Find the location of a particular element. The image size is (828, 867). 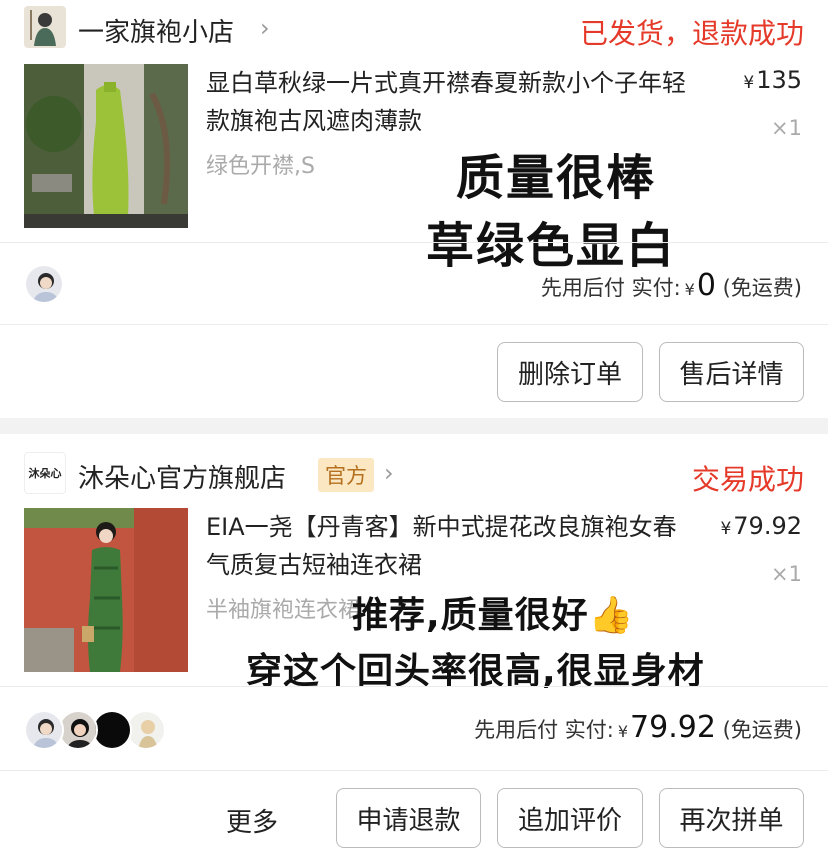

after-sales-details-button: 售后详情 is located at coordinates (731, 372).